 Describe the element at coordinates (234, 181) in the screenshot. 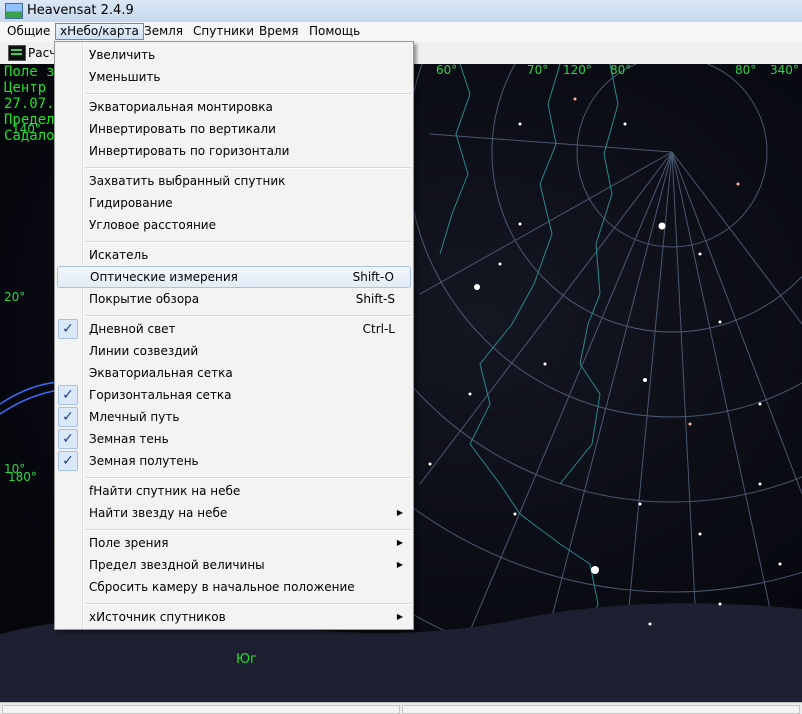

I see `menu-item-capture-satellite: Захватить выбранный спутник` at that location.